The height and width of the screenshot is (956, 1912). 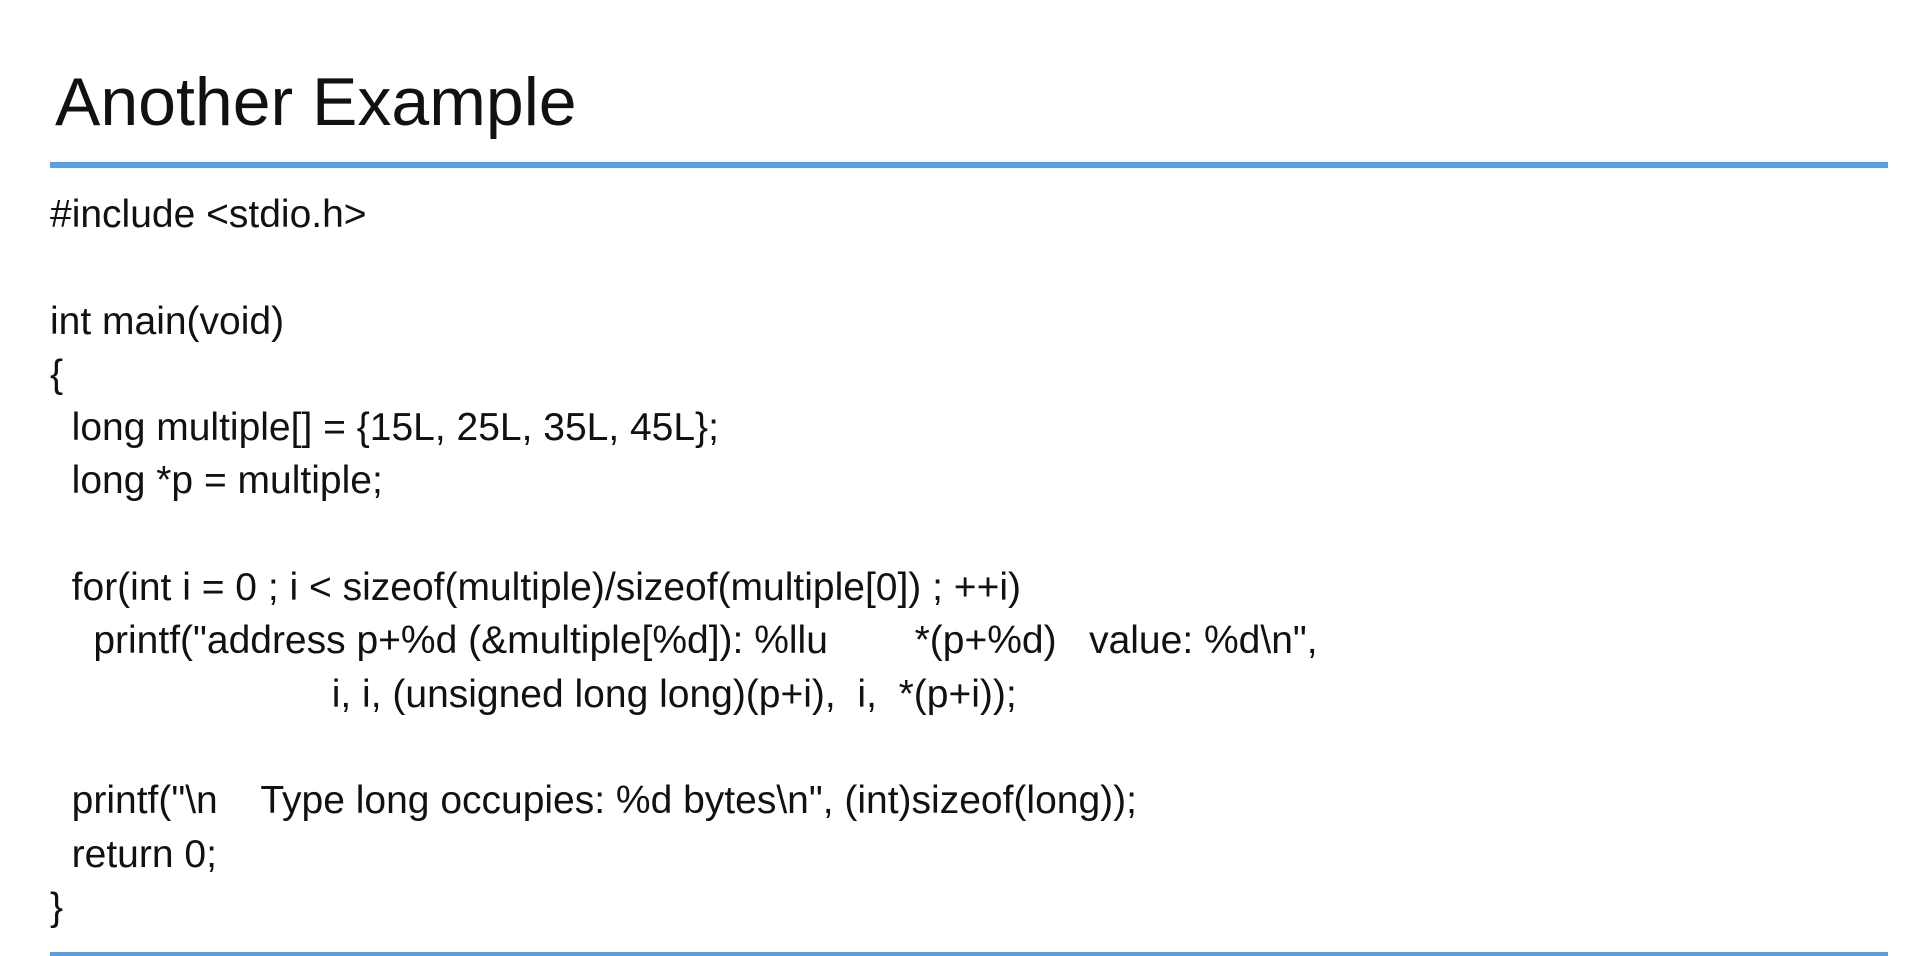 I want to click on code-line: long *p = multiple;, so click(x=216, y=481).